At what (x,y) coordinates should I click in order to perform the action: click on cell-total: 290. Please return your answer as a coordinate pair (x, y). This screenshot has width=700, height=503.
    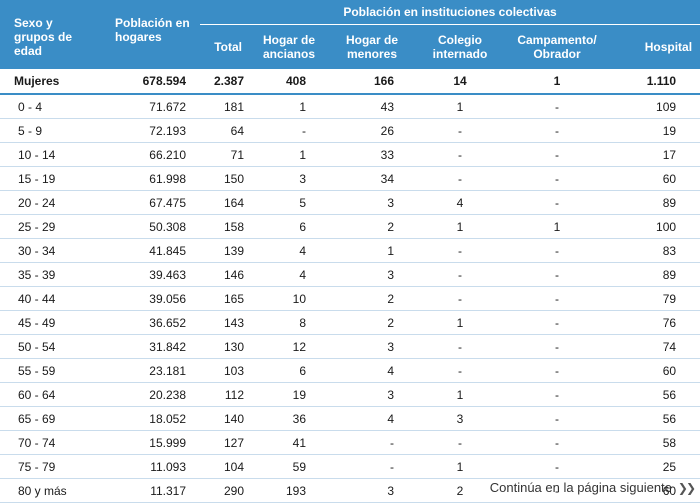
    Looking at the image, I should click on (225, 490).